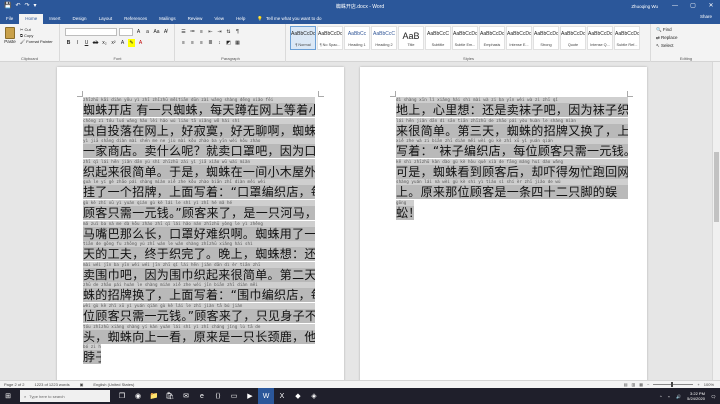  I want to click on tab-design: Design, so click(80, 19).